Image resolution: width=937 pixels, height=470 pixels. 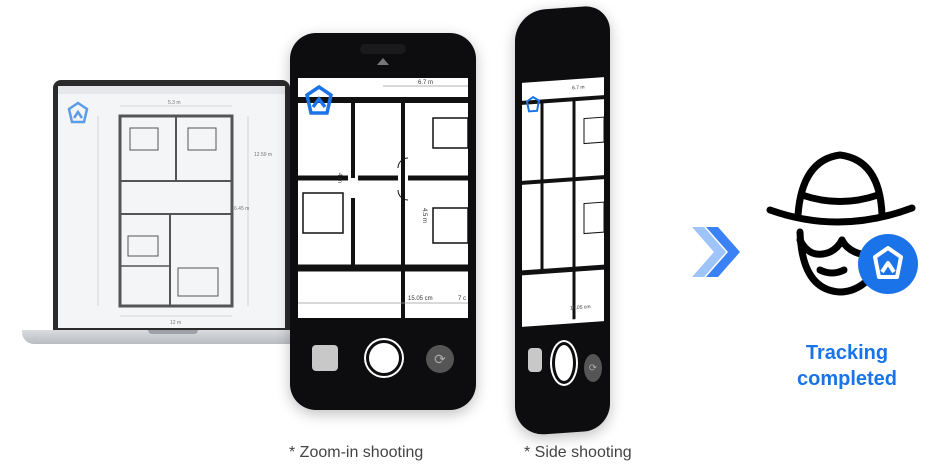 What do you see at coordinates (383, 49) in the screenshot?
I see `phone-speaker-notch` at bounding box center [383, 49].